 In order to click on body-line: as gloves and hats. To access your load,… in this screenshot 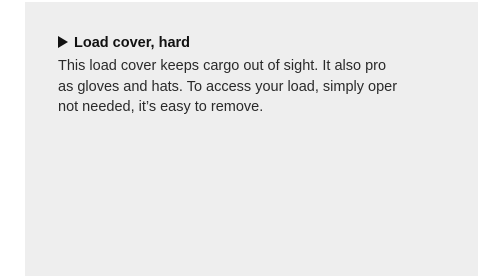, I will do `click(228, 86)`.